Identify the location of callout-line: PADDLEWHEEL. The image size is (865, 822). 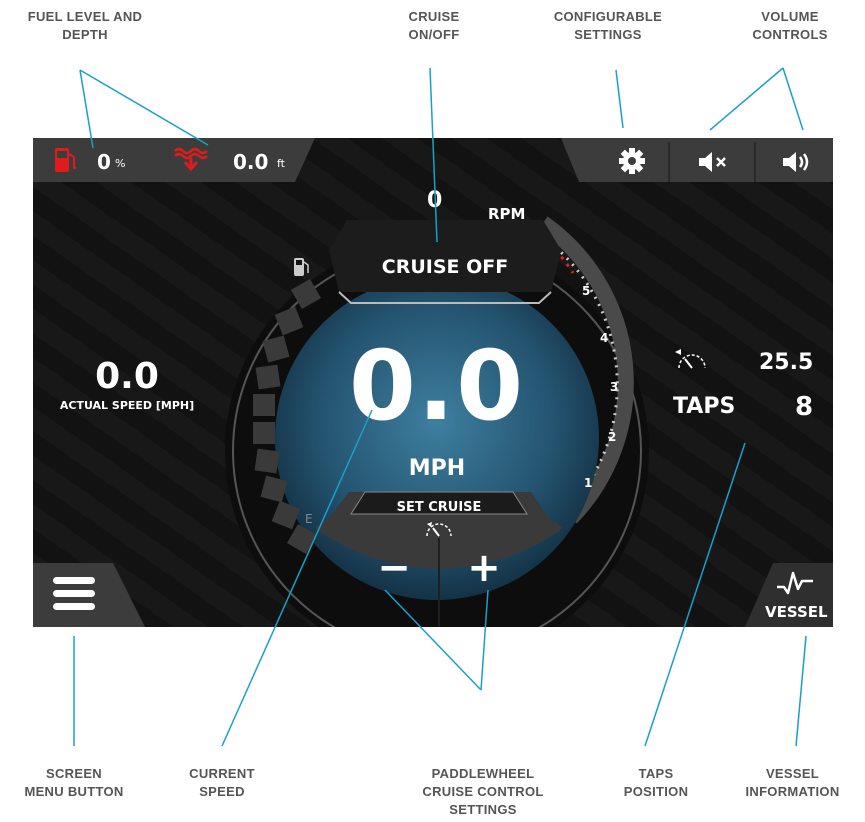
(483, 773).